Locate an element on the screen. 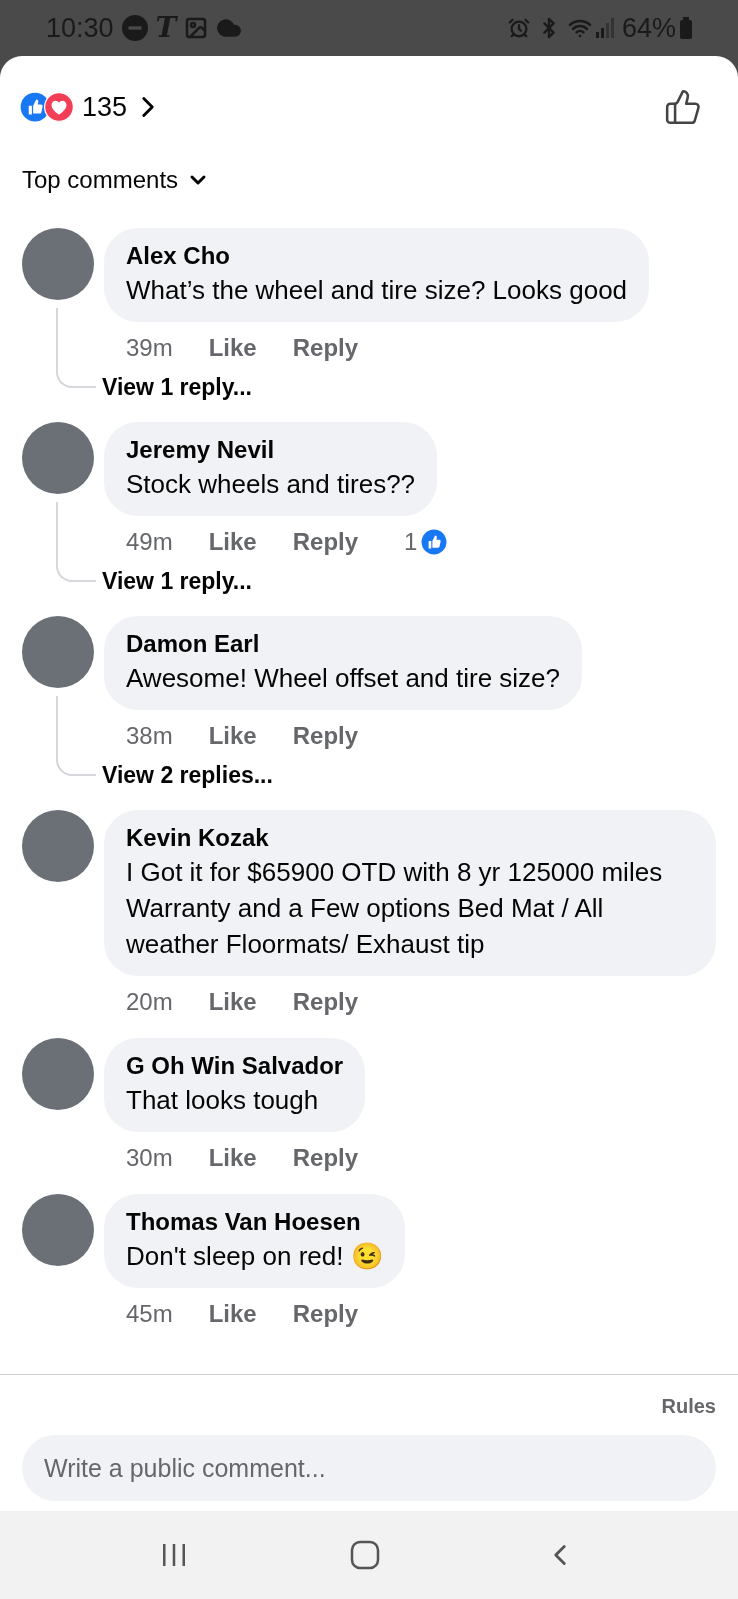 The image size is (738, 1599). sort-dropdown: Top comments is located at coordinates (116, 180).